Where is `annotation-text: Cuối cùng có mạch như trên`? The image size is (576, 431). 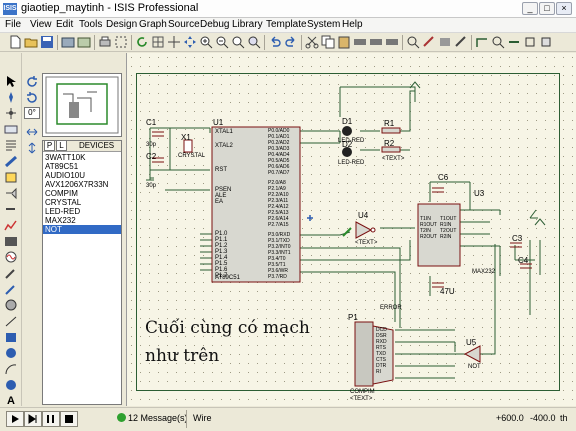
annotation-text: Cuối cùng có mạch như trên is located at coordinates (227, 342).